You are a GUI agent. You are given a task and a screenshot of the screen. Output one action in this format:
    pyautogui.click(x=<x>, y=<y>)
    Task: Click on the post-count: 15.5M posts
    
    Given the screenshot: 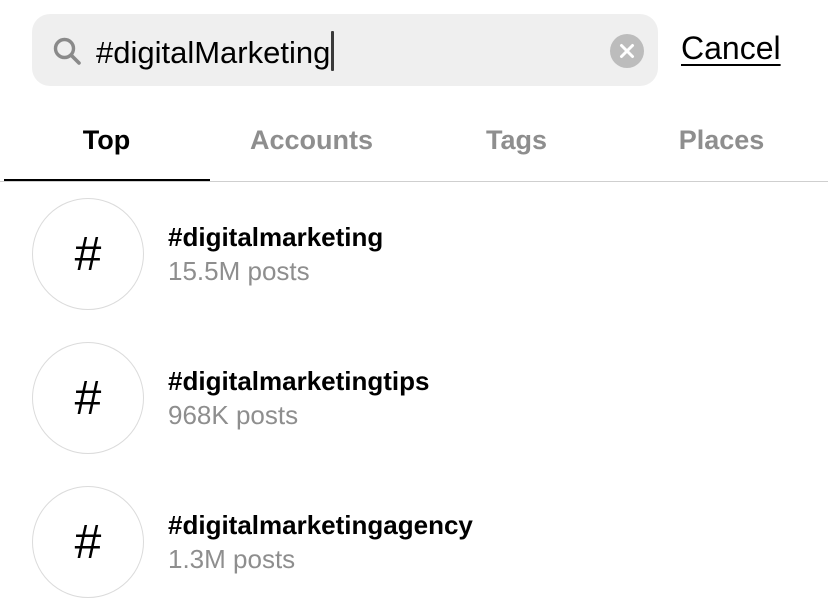 What is the action you would take?
    pyautogui.click(x=239, y=271)
    